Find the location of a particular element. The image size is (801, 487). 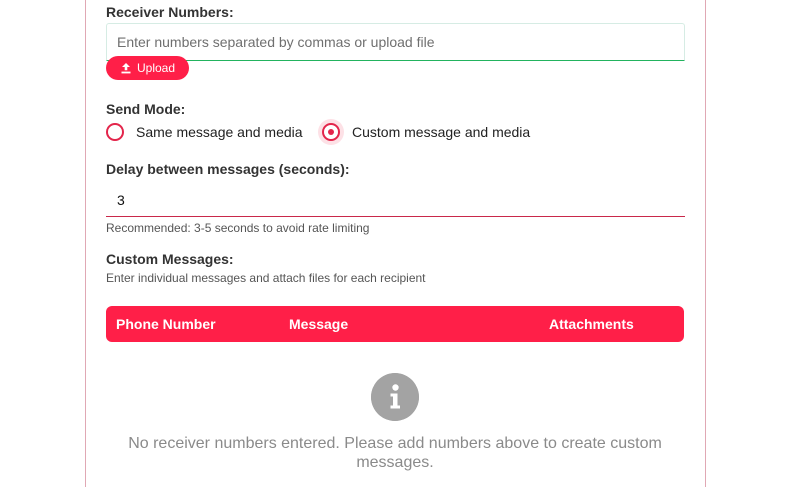

send-mode-option-same: Same message and media is located at coordinates (204, 132).